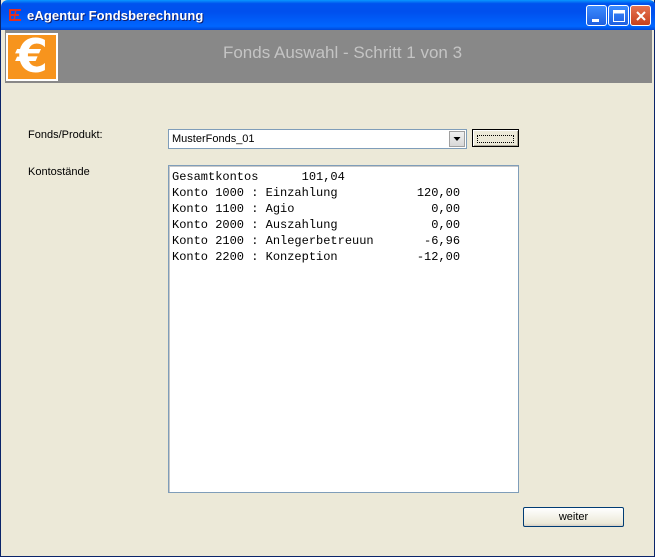  I want to click on konto-line: Konto 1000 : Einzahlung 120,00, so click(316, 193).